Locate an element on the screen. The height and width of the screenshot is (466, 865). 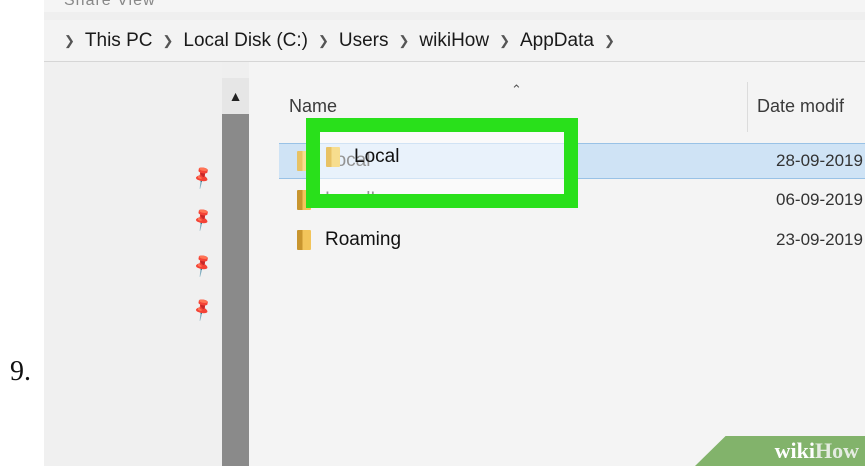
breadcrumb-label: This PC is located at coordinates (118, 40).